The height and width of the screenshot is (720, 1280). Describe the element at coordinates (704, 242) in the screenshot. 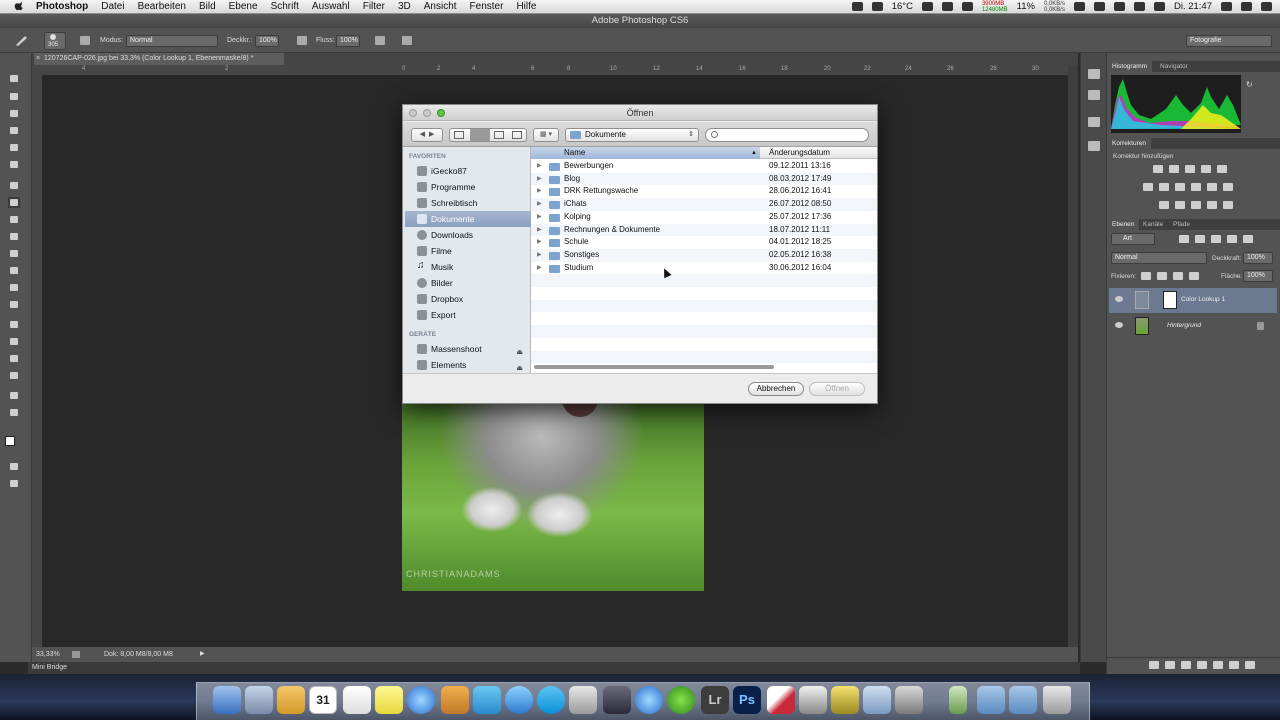

I see `file-row: ▶ Schule 04.01.2012 18:25` at that location.